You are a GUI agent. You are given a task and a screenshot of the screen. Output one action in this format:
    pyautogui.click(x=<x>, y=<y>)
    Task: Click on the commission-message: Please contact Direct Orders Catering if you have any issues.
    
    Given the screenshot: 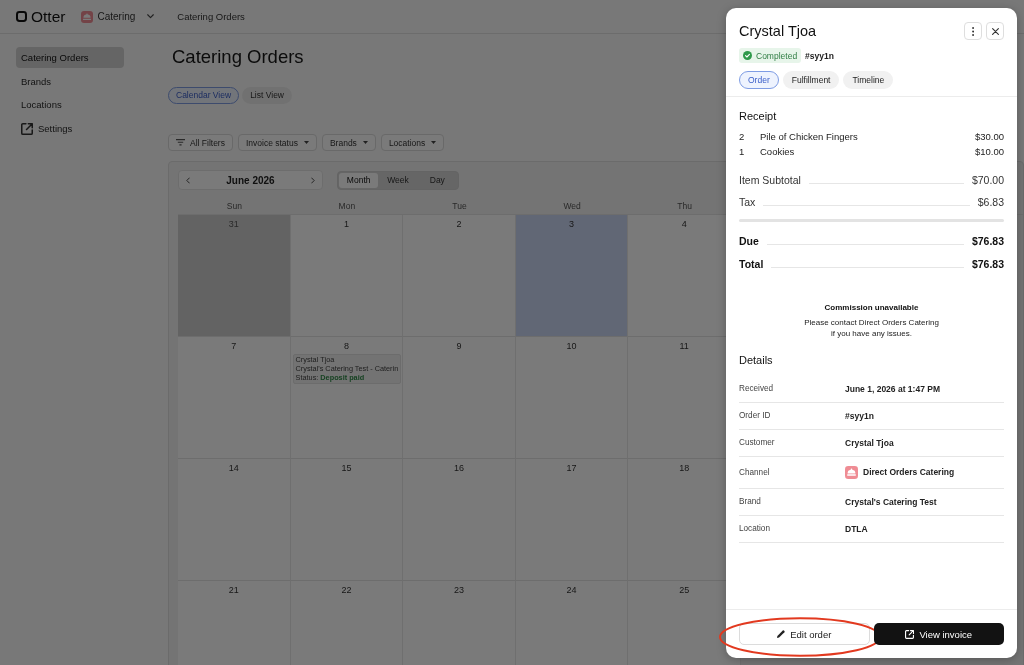 What is the action you would take?
    pyautogui.click(x=871, y=328)
    